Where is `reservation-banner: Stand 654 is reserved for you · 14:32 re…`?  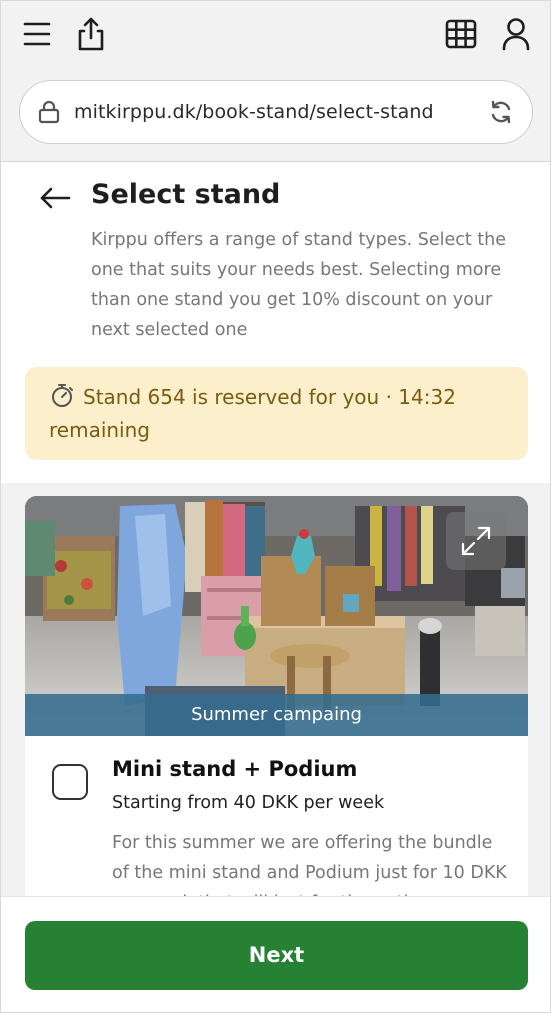
reservation-banner: Stand 654 is reserved for you · 14:32 re… is located at coordinates (276, 413).